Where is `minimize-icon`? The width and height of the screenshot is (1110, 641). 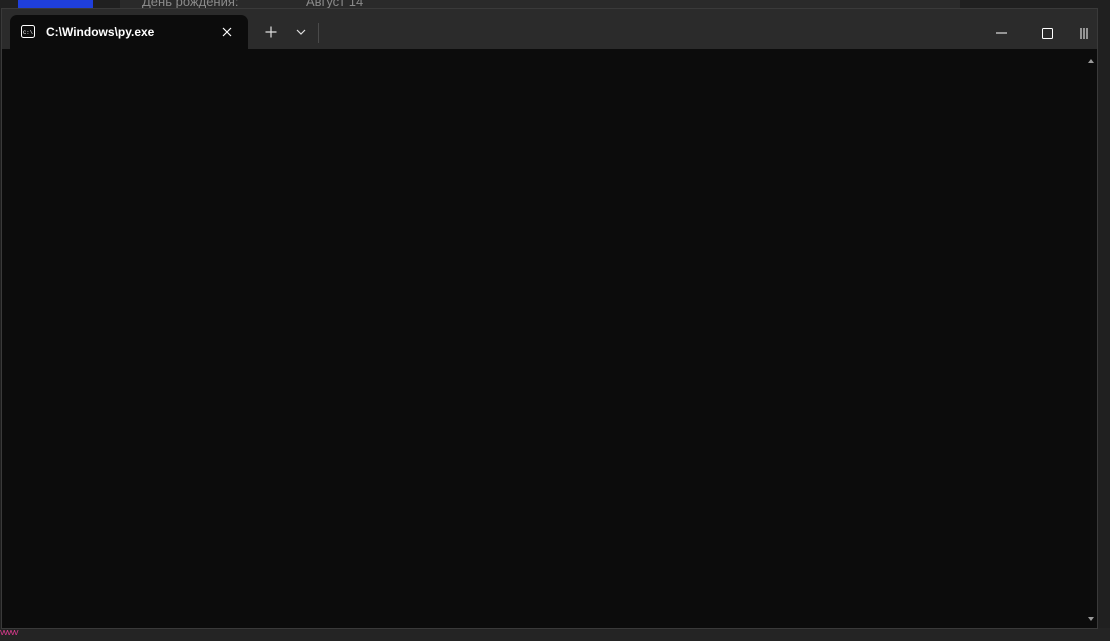 minimize-icon is located at coordinates (1001, 33).